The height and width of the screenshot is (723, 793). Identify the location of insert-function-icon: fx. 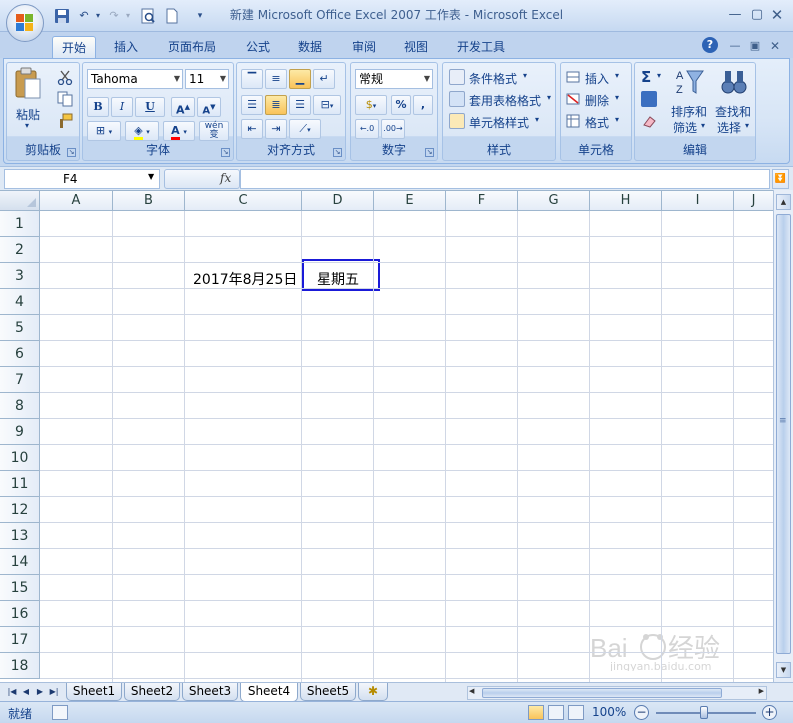
(225, 178).